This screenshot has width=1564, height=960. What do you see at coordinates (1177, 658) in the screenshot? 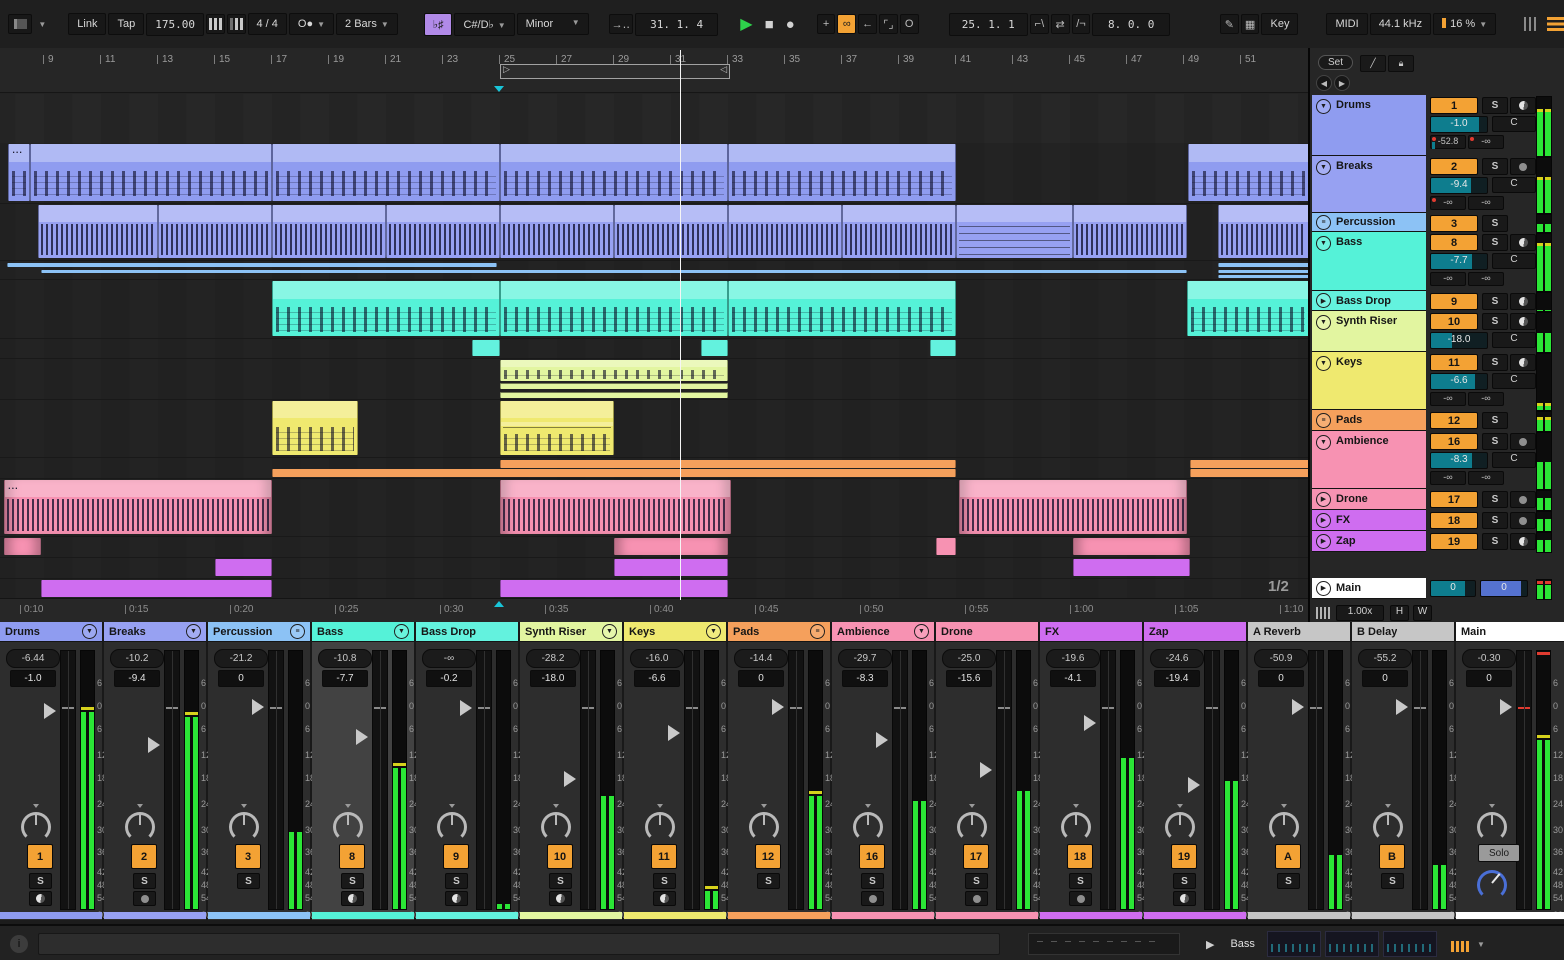
I see `peak-level-display: -24.6` at bounding box center [1177, 658].